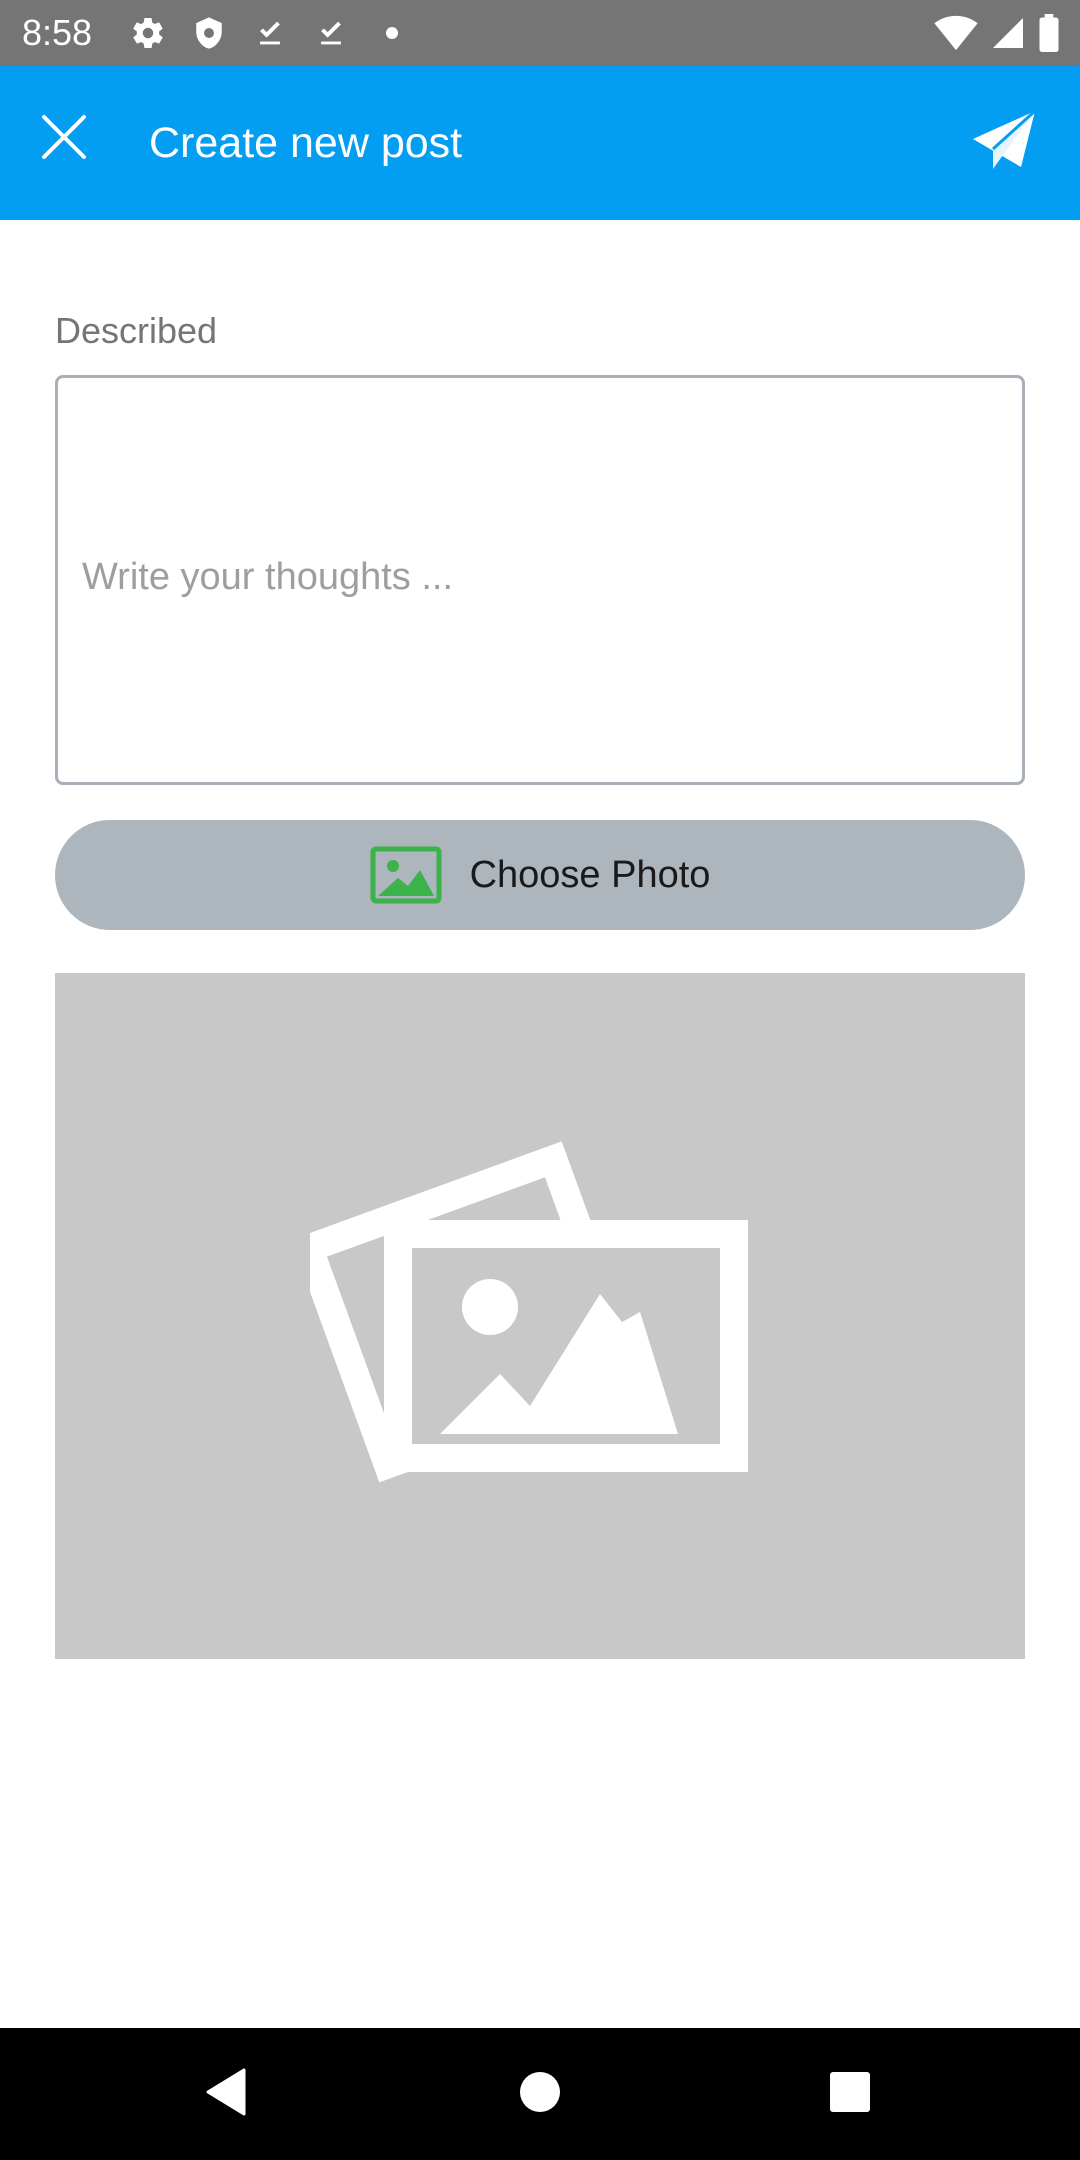 This screenshot has width=1080, height=2160. I want to click on close-icon, so click(64, 139).